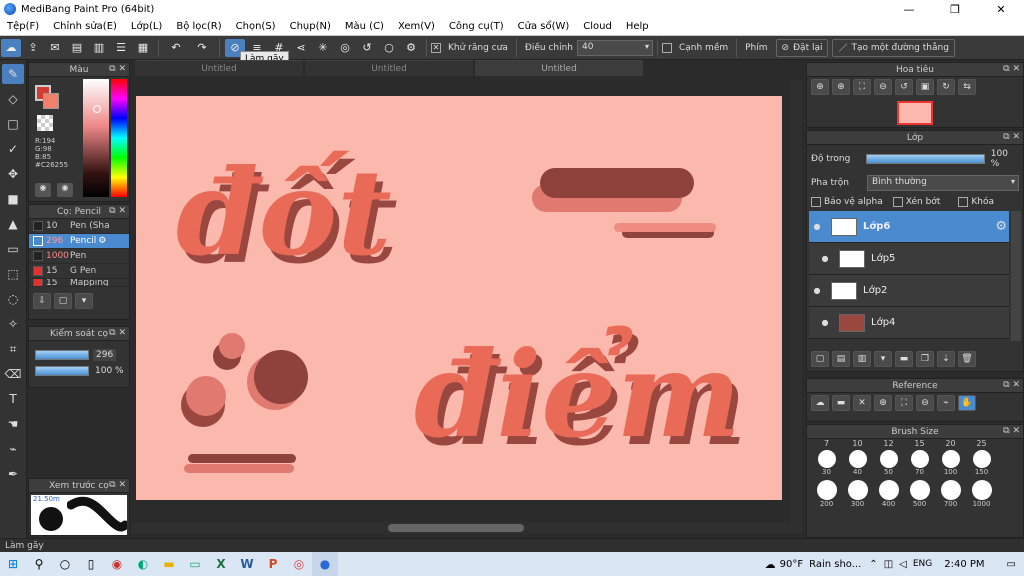 The width and height of the screenshot is (1024, 576). I want to click on size-preset: 30, so click(826, 463).